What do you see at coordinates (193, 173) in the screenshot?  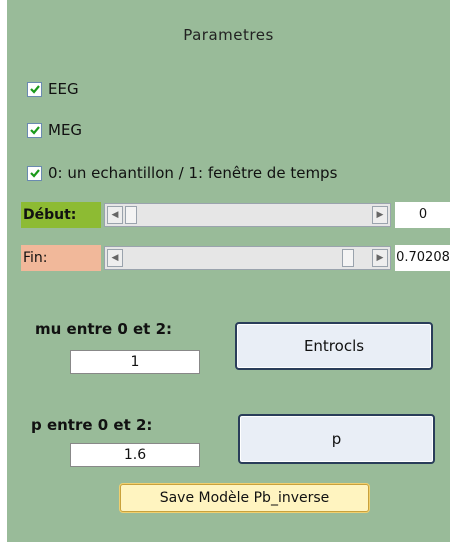 I see `checkbox-label: 0: un echantillon / 1: fenêtre de temps` at bounding box center [193, 173].